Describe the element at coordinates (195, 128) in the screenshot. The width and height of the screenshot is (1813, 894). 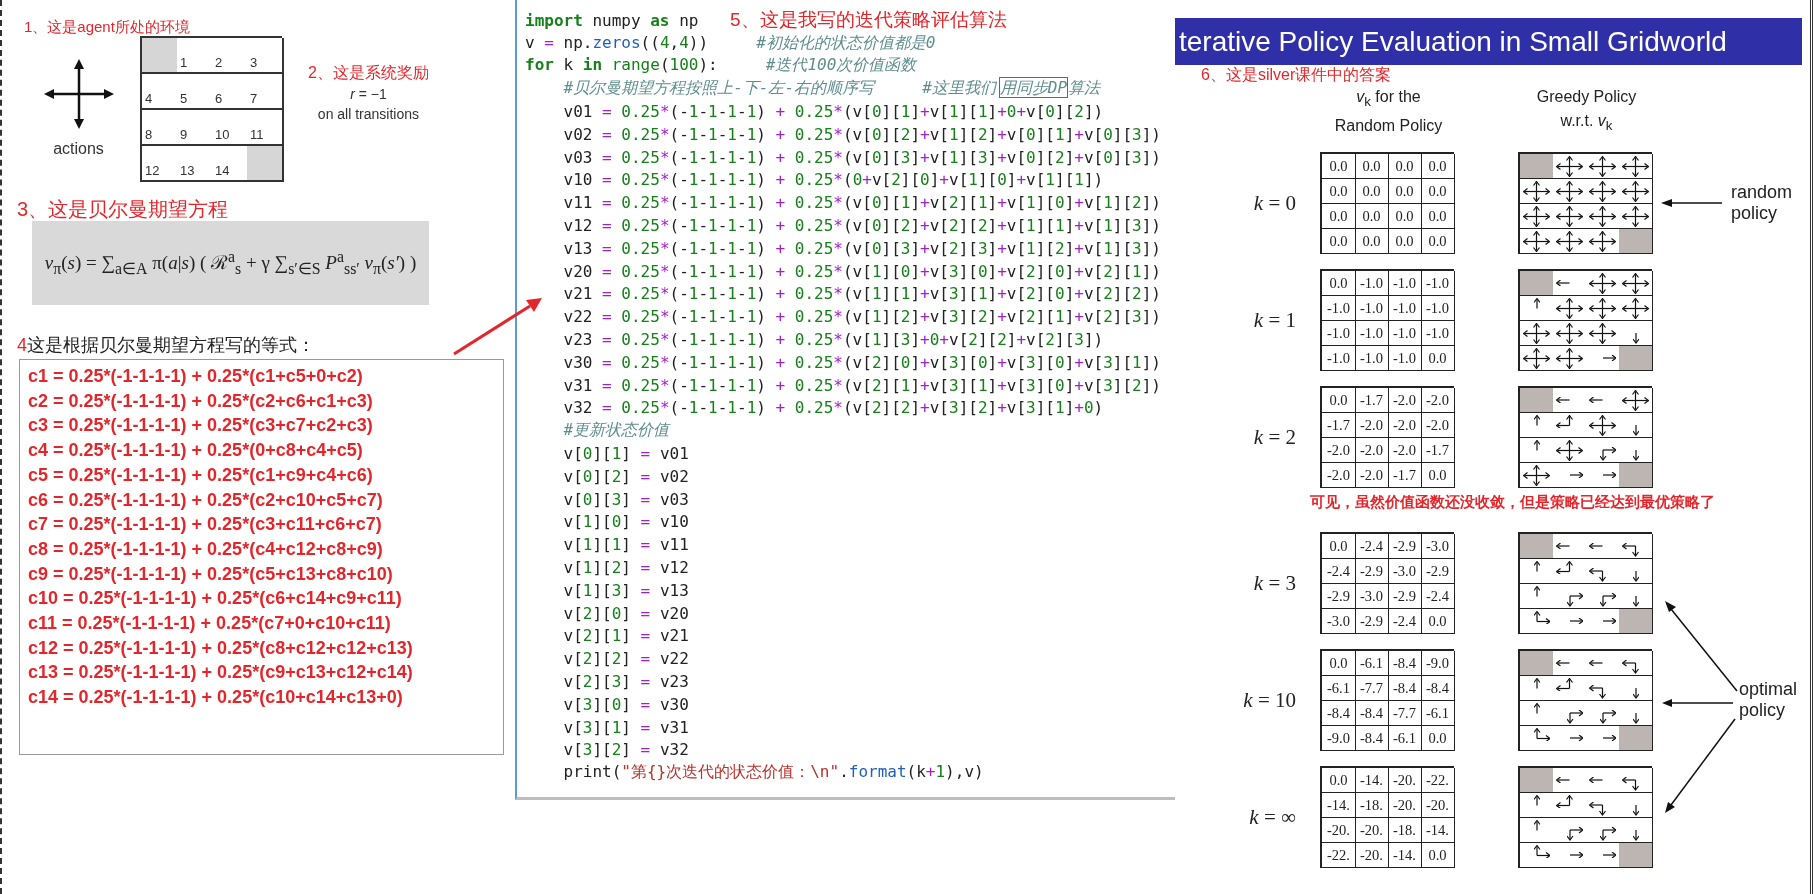
I see `grid-cell: 9` at that location.